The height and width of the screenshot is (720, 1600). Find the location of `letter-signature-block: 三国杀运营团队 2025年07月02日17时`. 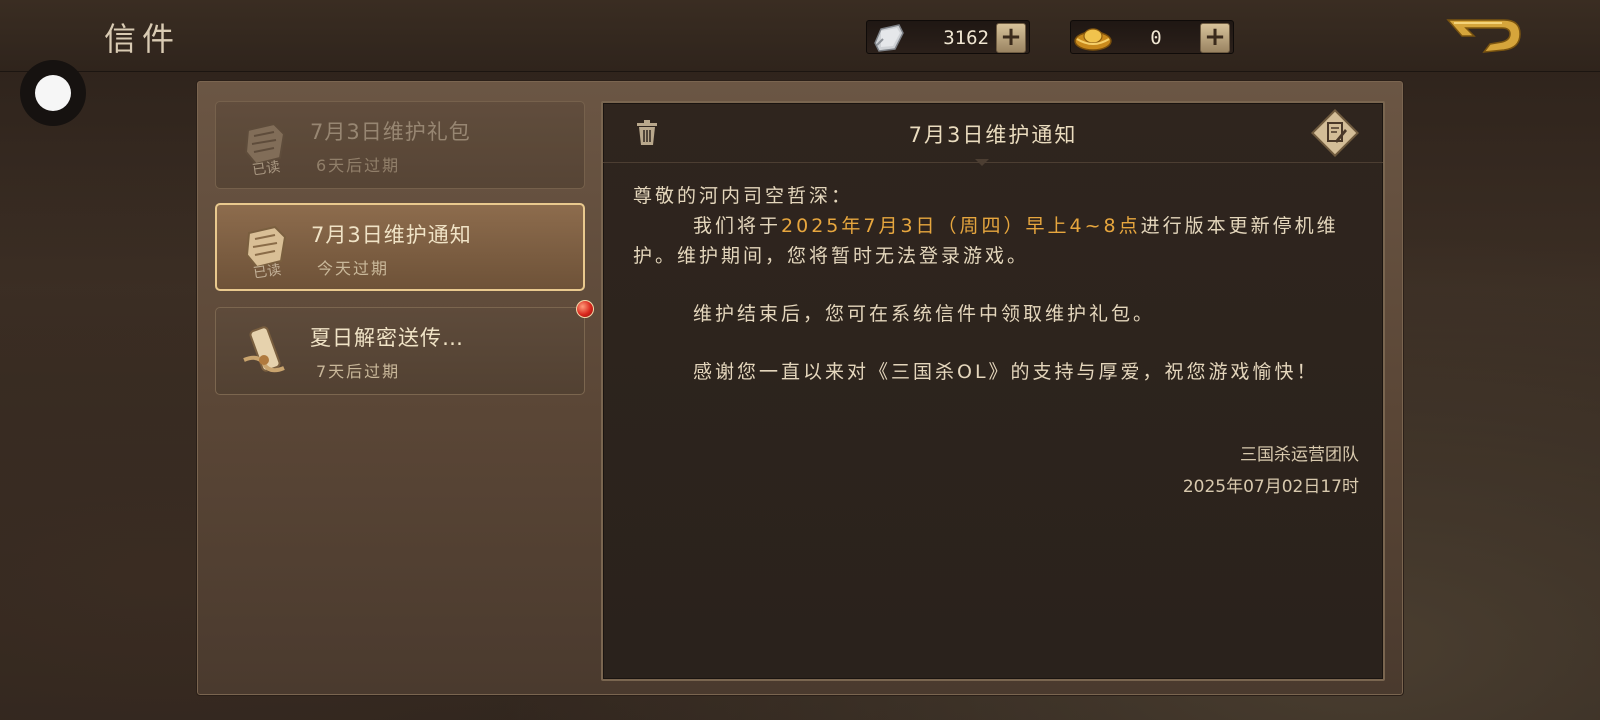

letter-signature-block: 三国杀运营团队 2025年07月02日17时 is located at coordinates (1271, 471).